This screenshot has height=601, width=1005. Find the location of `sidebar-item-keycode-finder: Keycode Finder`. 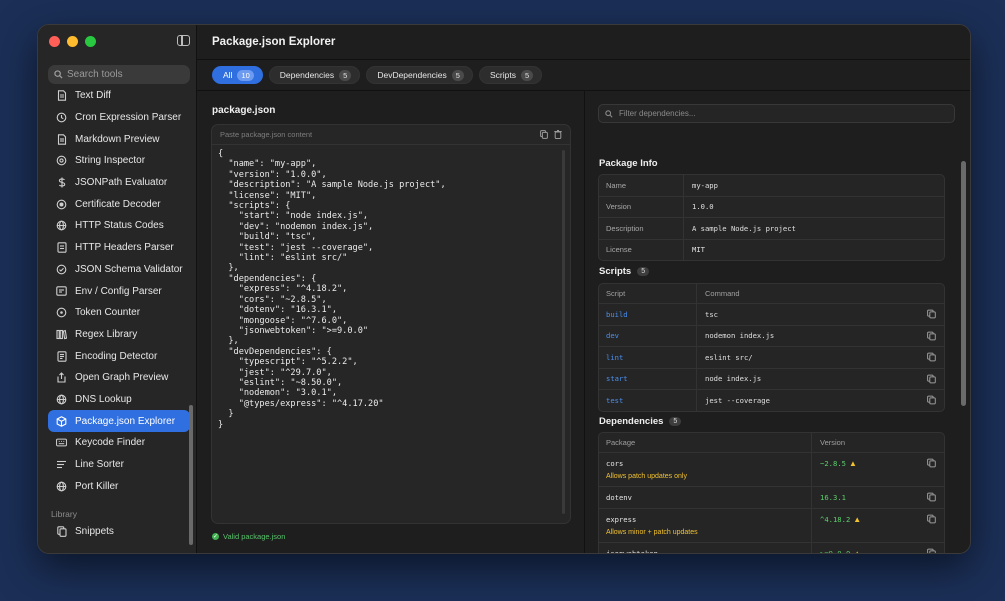

sidebar-item-keycode-finder: Keycode Finder is located at coordinates (119, 443).